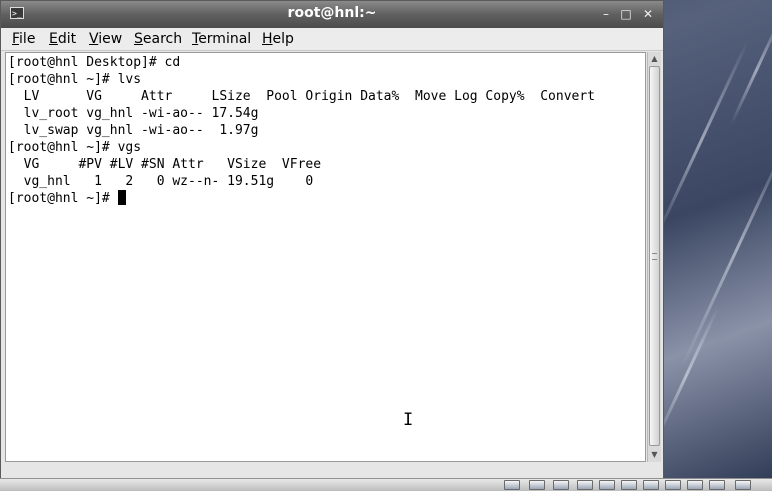  I want to click on disk-icon, so click(585, 485).